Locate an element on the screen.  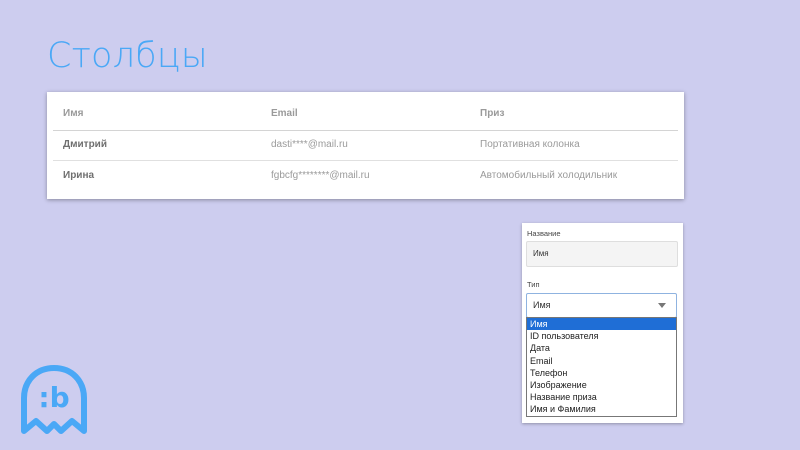
cell-name: Дмитрий is located at coordinates (85, 144).